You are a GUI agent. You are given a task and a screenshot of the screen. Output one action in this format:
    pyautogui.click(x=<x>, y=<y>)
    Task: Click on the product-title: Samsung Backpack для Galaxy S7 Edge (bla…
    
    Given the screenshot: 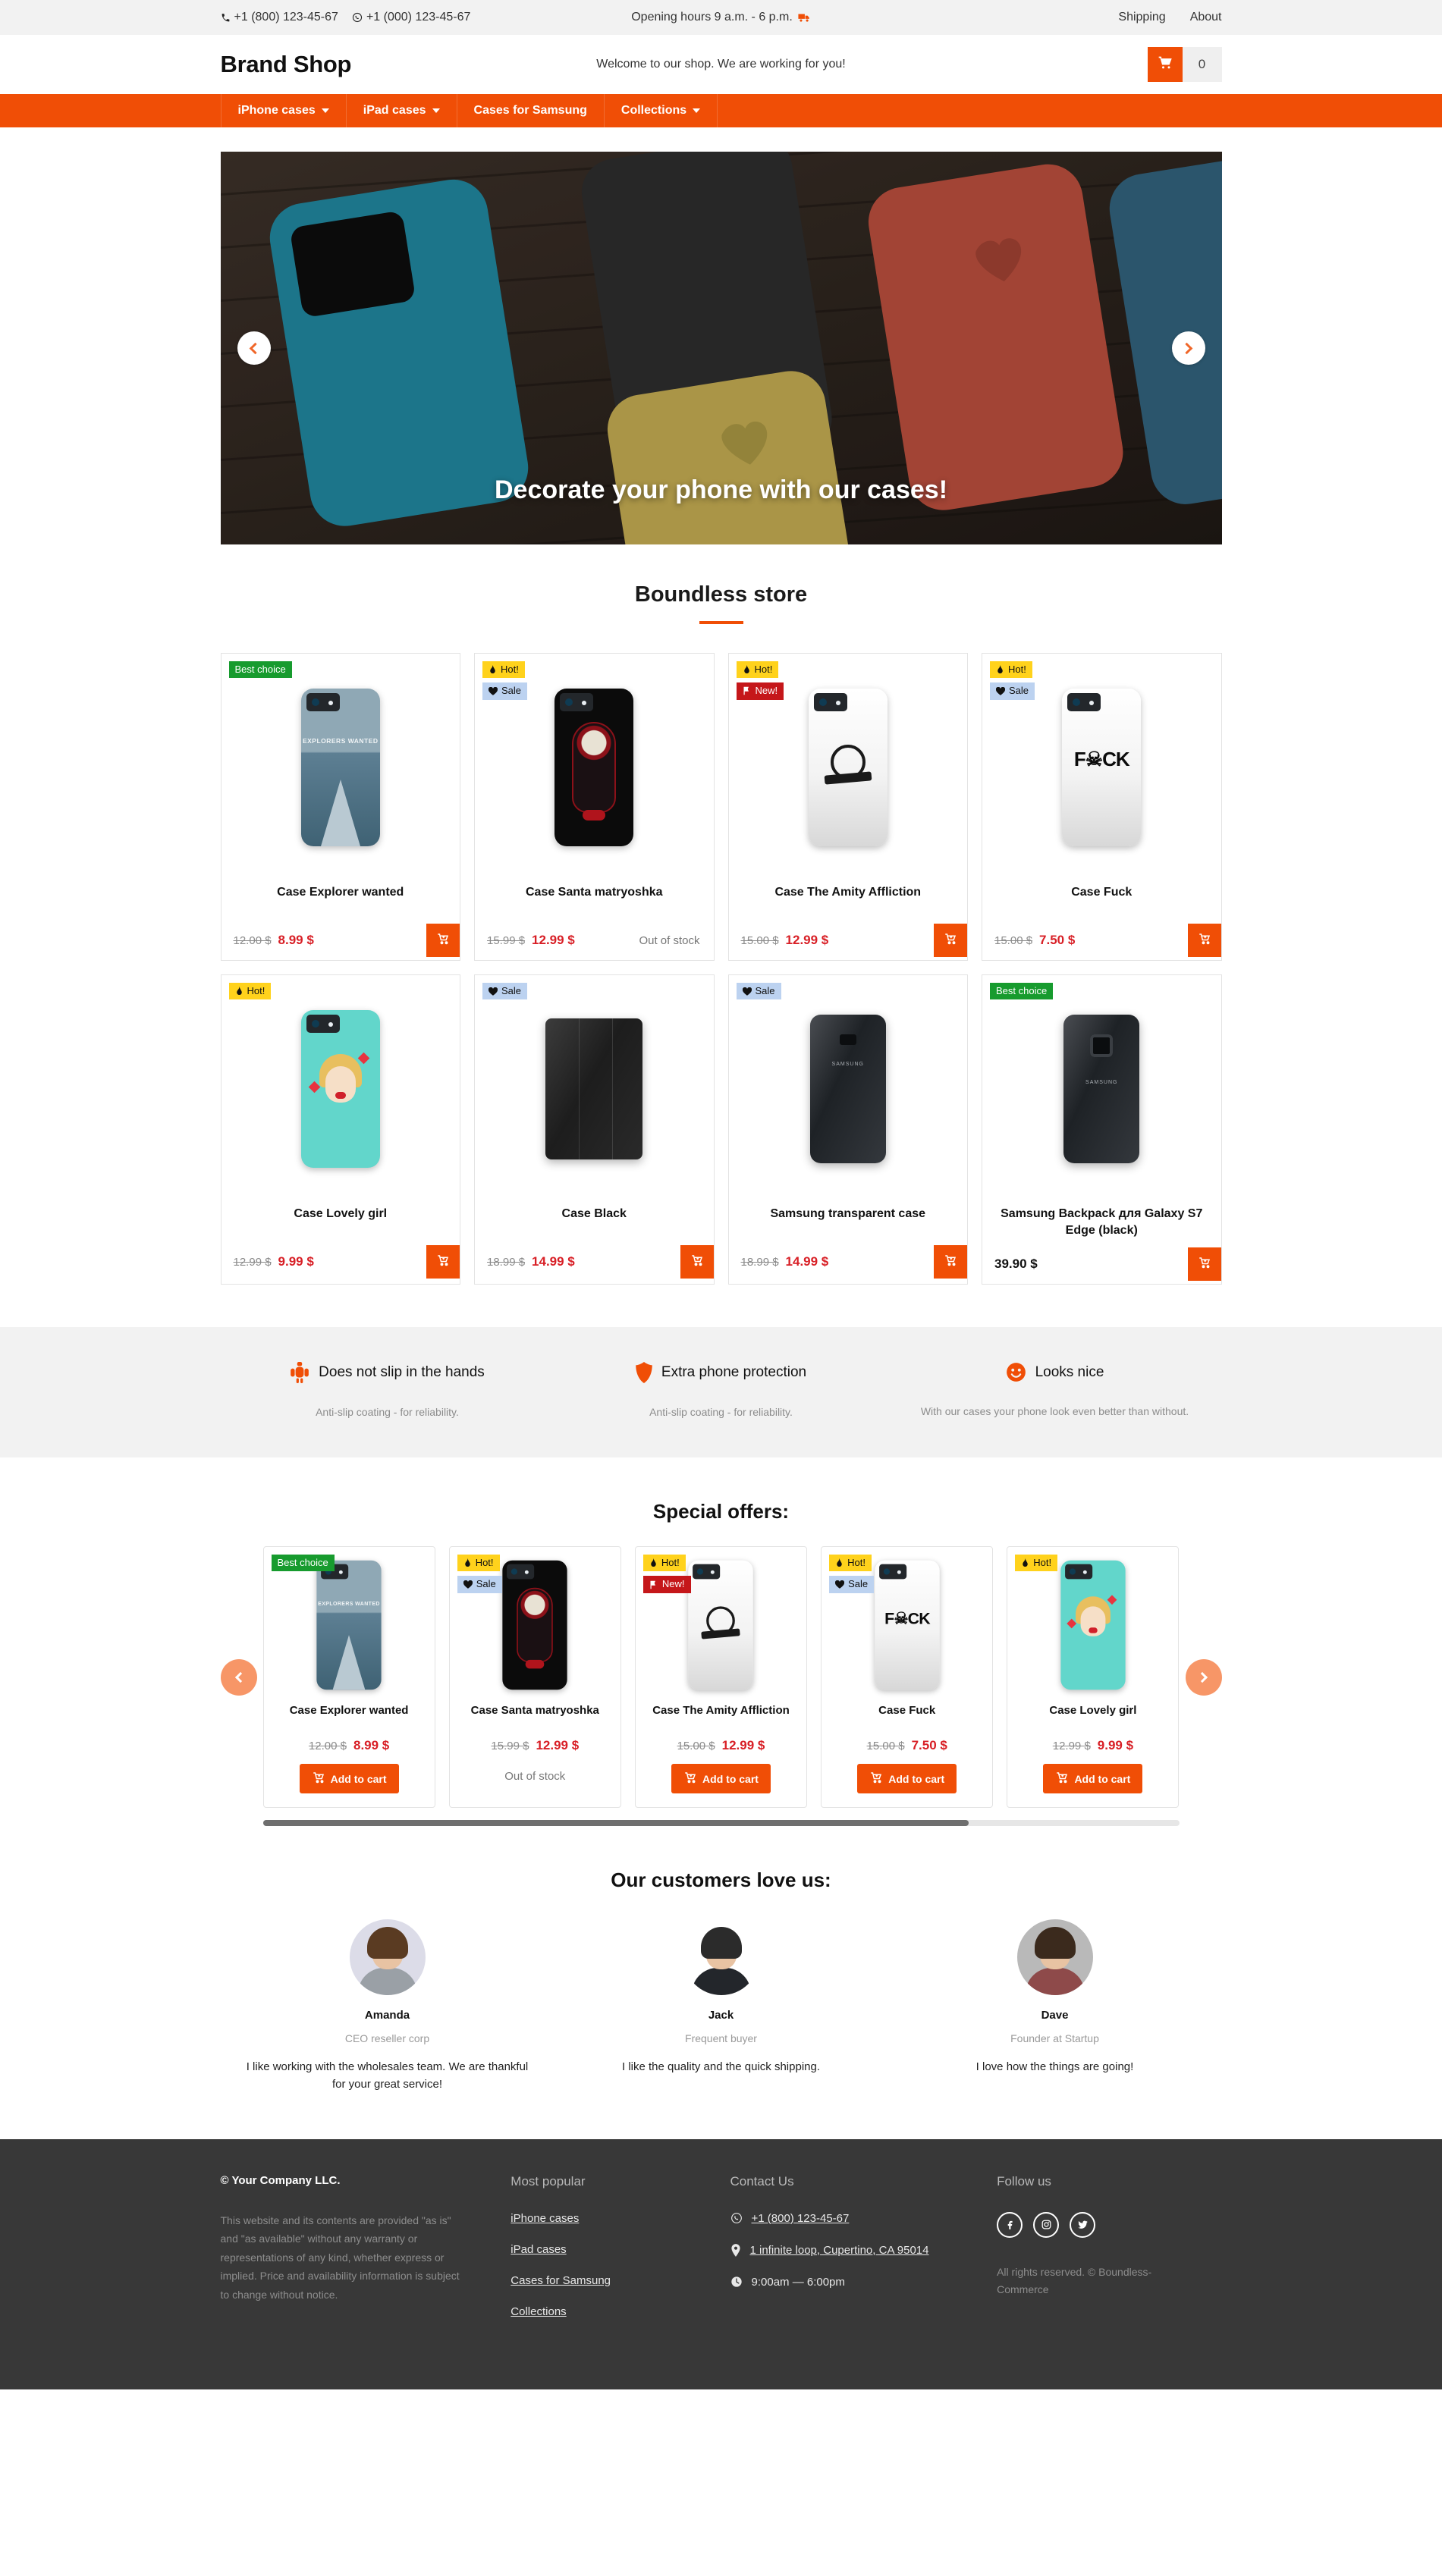 What is the action you would take?
    pyautogui.click(x=1101, y=1220)
    